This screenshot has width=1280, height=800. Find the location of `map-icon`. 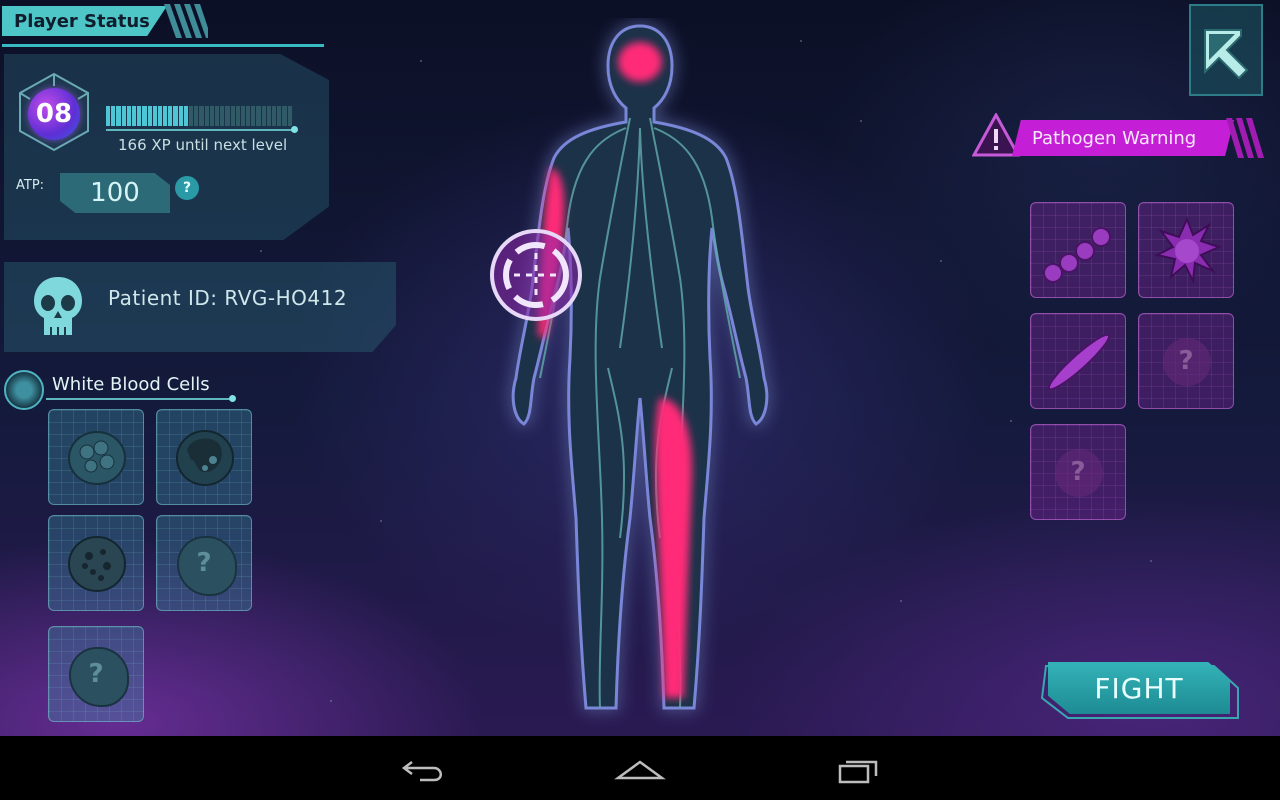

map-icon is located at coordinates (1226, 54).